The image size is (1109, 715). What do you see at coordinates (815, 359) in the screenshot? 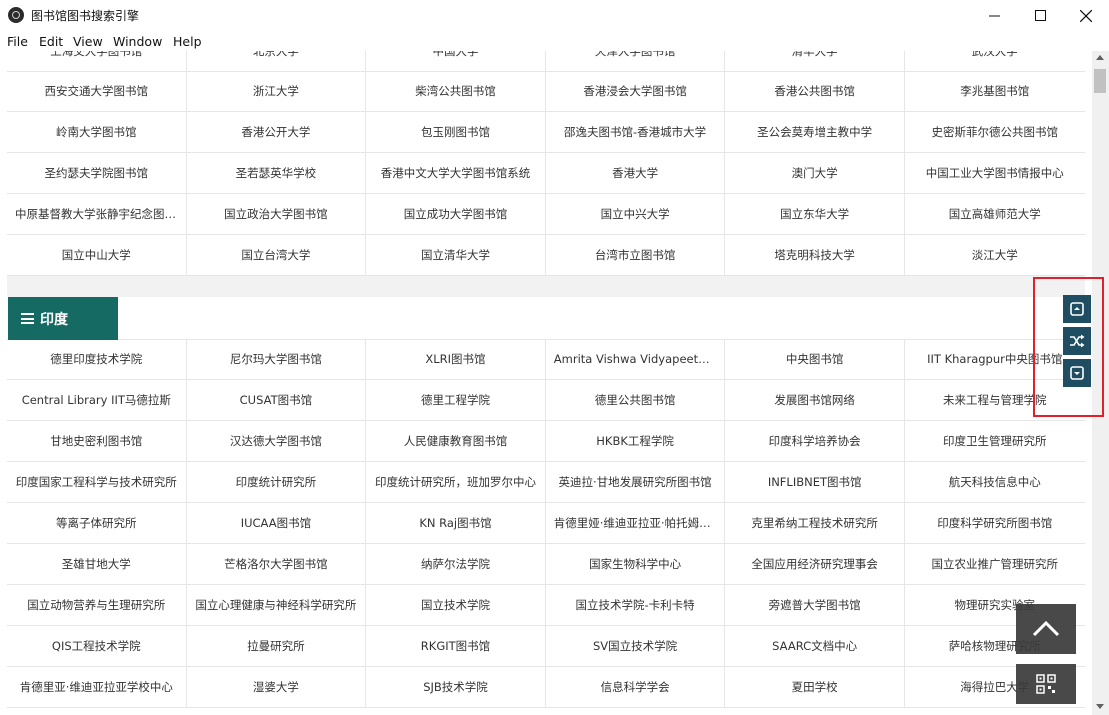
I see `library-link: 中央图书馆` at bounding box center [815, 359].